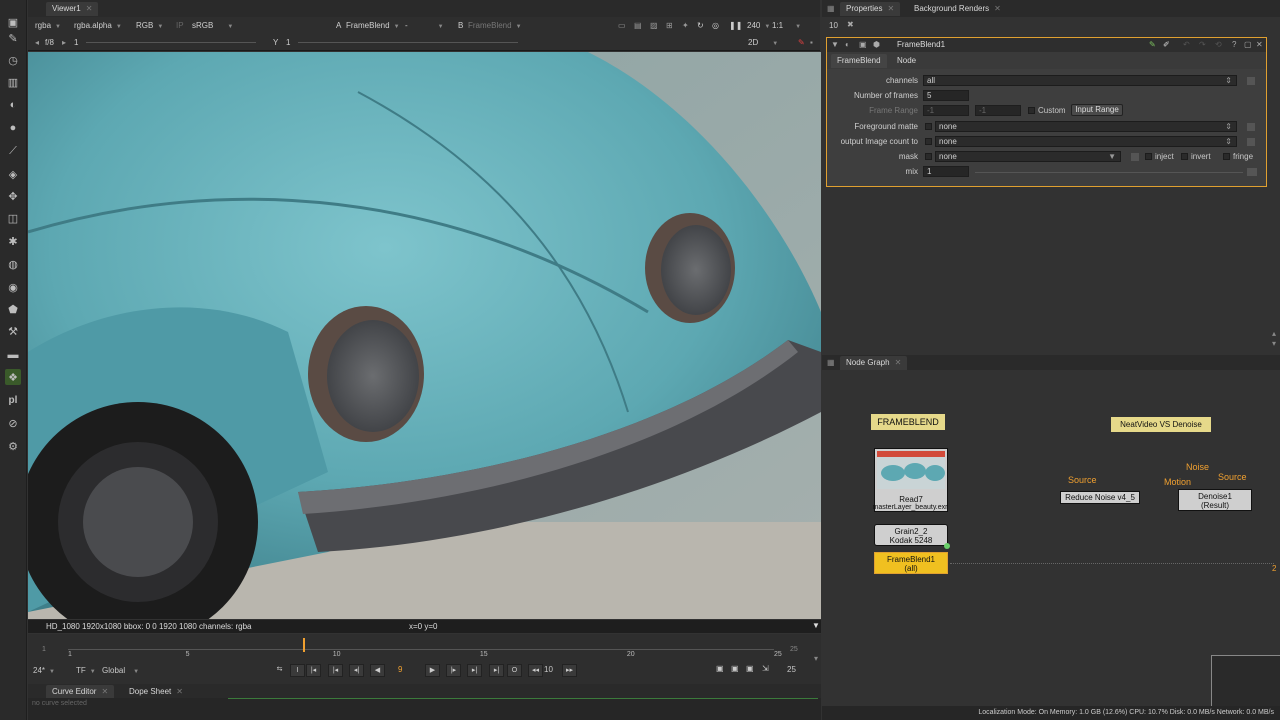 Image resolution: width=1280 pixels, height=720 pixels. Describe the element at coordinates (48, 26) in the screenshot. I see `channels-select: rgba ▼` at that location.